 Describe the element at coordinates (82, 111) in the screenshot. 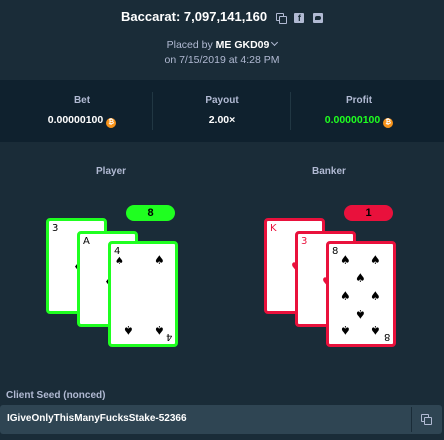

I see `bet-stat: Bet 0.00000100 ₿` at that location.